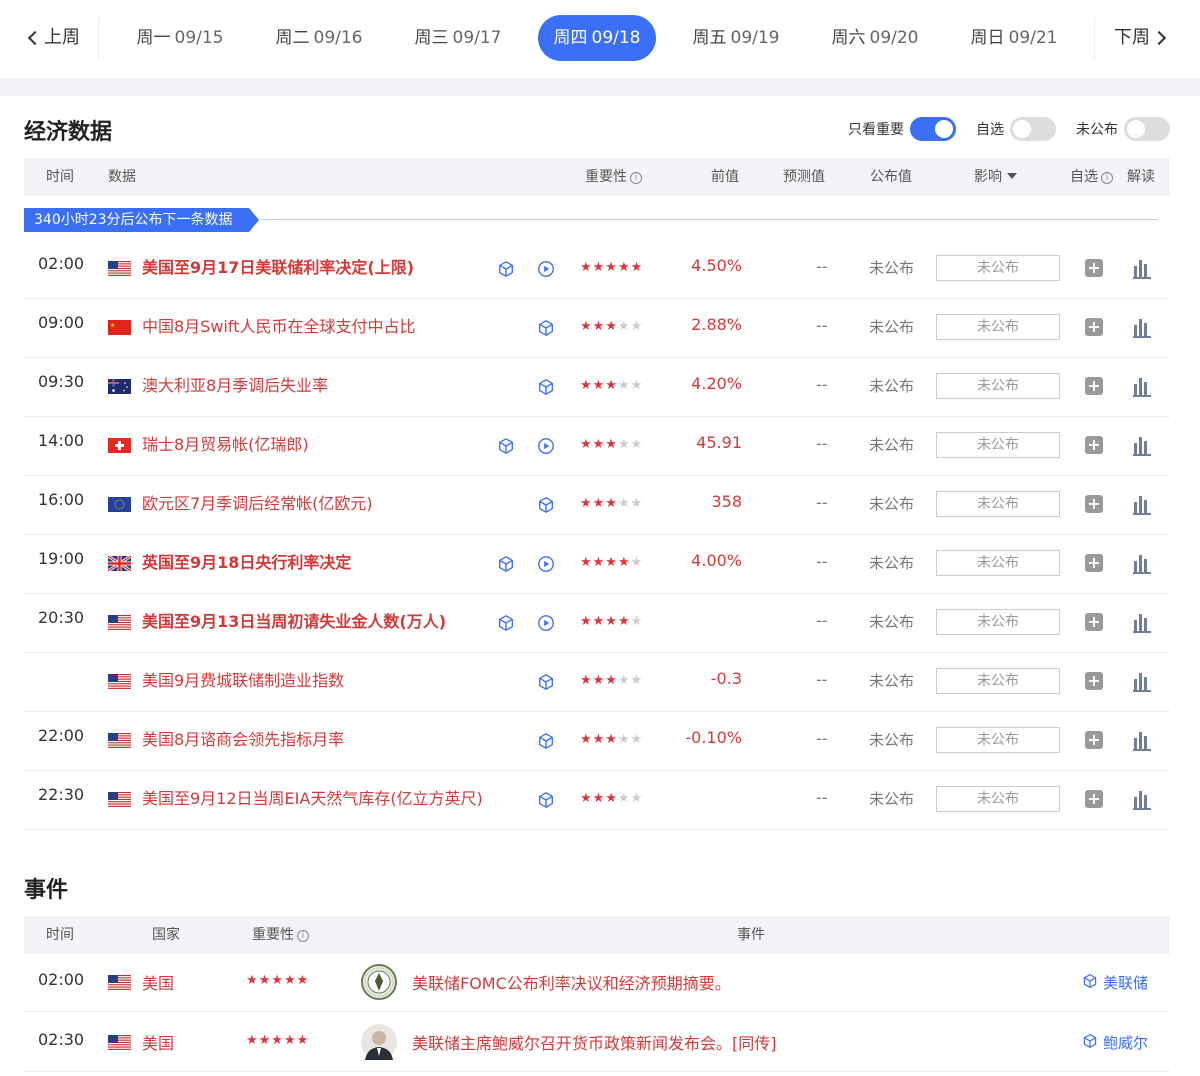  I want to click on day-tab: 周三 09/17, so click(458, 38).